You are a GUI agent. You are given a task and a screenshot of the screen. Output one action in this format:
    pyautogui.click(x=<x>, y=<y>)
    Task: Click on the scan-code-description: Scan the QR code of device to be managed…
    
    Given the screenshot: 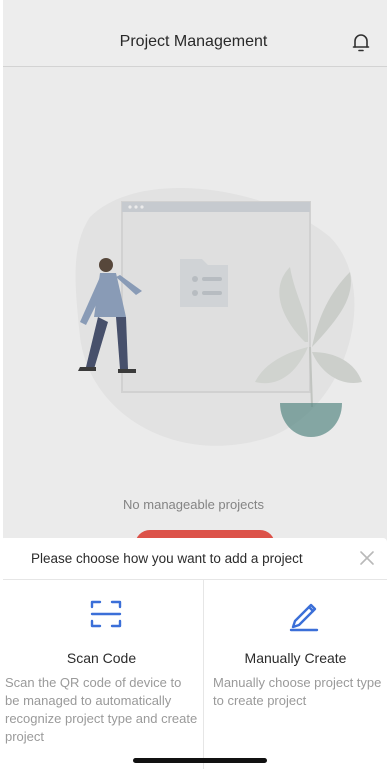 What is the action you would take?
    pyautogui.click(x=101, y=709)
    